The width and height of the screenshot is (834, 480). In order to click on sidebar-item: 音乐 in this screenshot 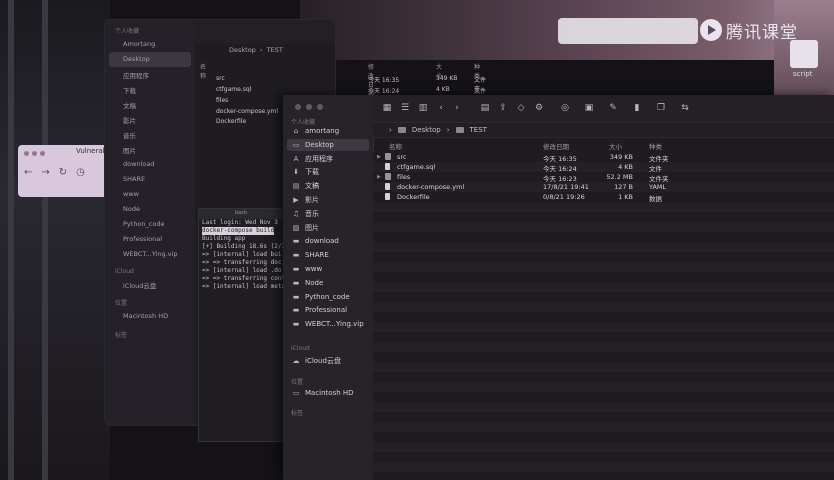, I will do `click(150, 134)`.